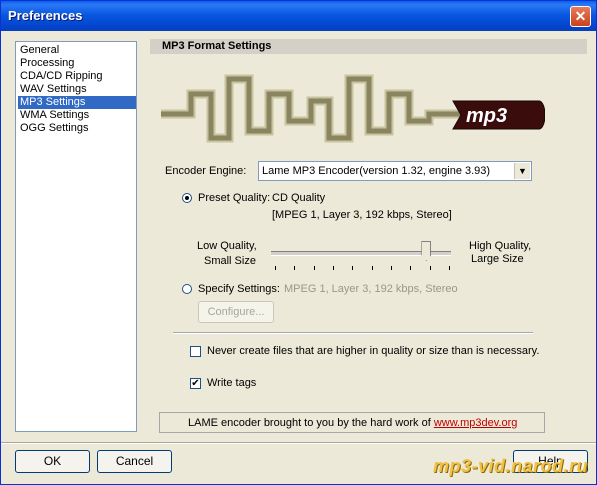 This screenshot has width=597, height=485. Describe the element at coordinates (476, 423) in the screenshot. I see `mp3dev-link: www.mp3dev.org` at that location.